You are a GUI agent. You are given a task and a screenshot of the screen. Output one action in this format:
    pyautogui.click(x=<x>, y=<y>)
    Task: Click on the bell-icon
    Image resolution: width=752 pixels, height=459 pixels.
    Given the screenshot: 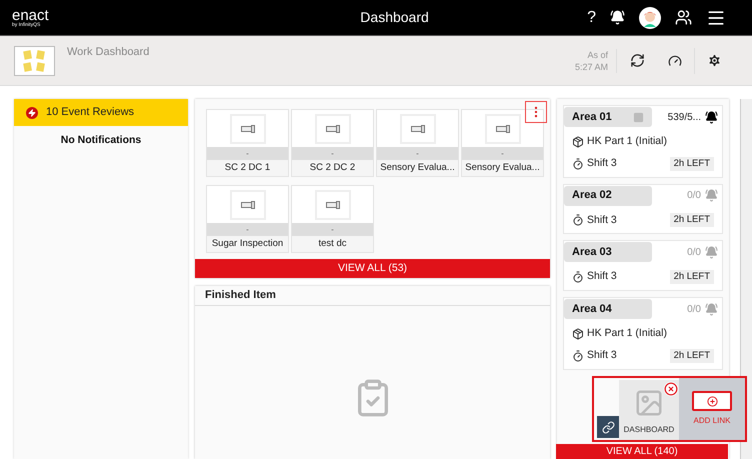 What is the action you would take?
    pyautogui.click(x=617, y=17)
    